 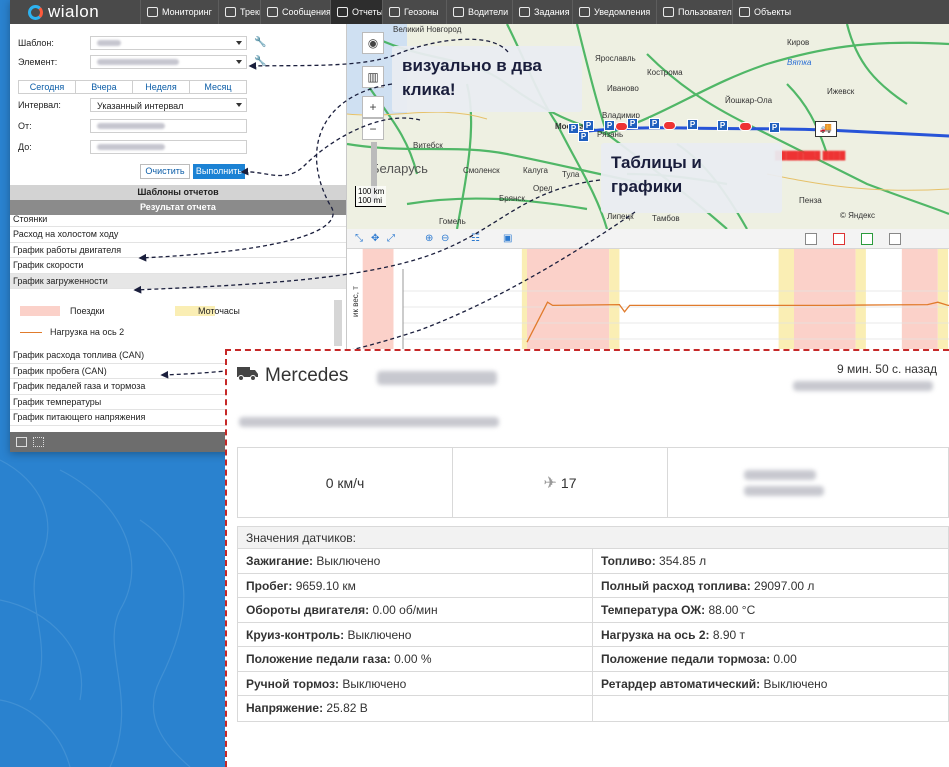 What do you see at coordinates (714, 683) in the screenshot?
I see `sensor-cell: Ретардер автоматический: Выключено` at bounding box center [714, 683].